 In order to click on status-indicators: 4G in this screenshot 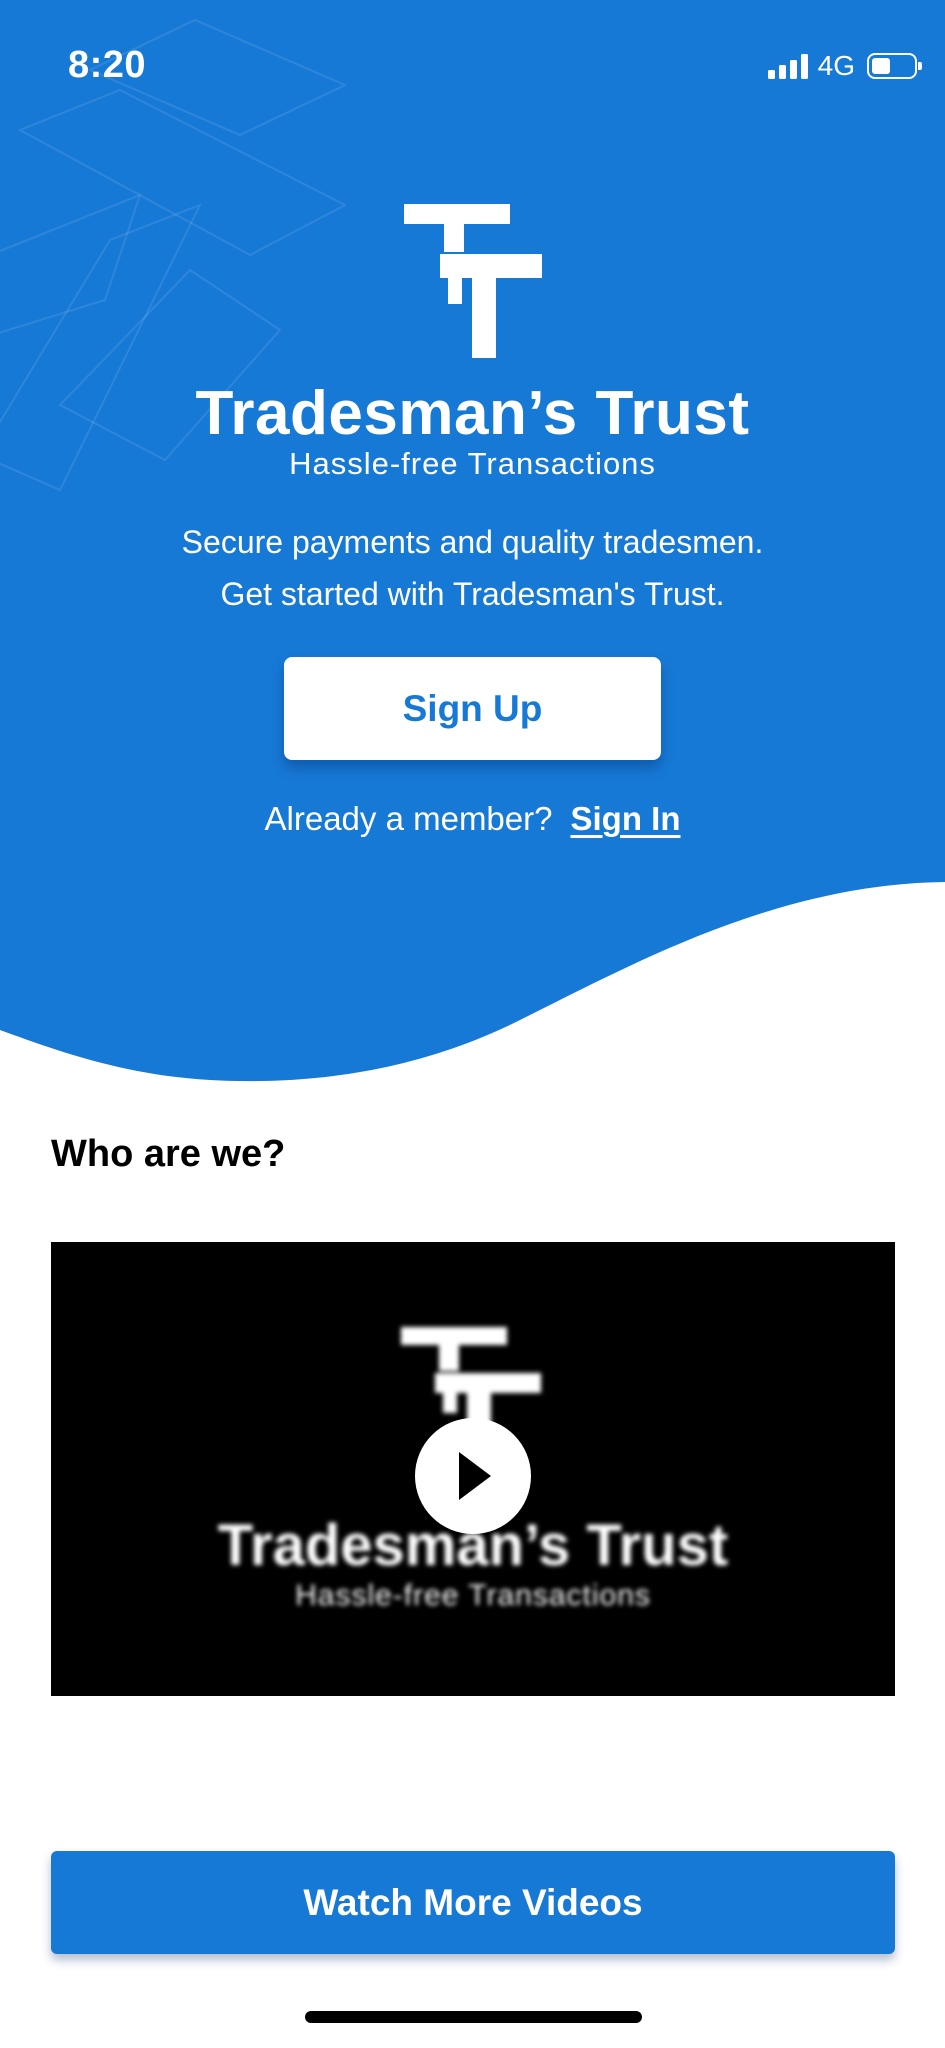, I will do `click(844, 66)`.